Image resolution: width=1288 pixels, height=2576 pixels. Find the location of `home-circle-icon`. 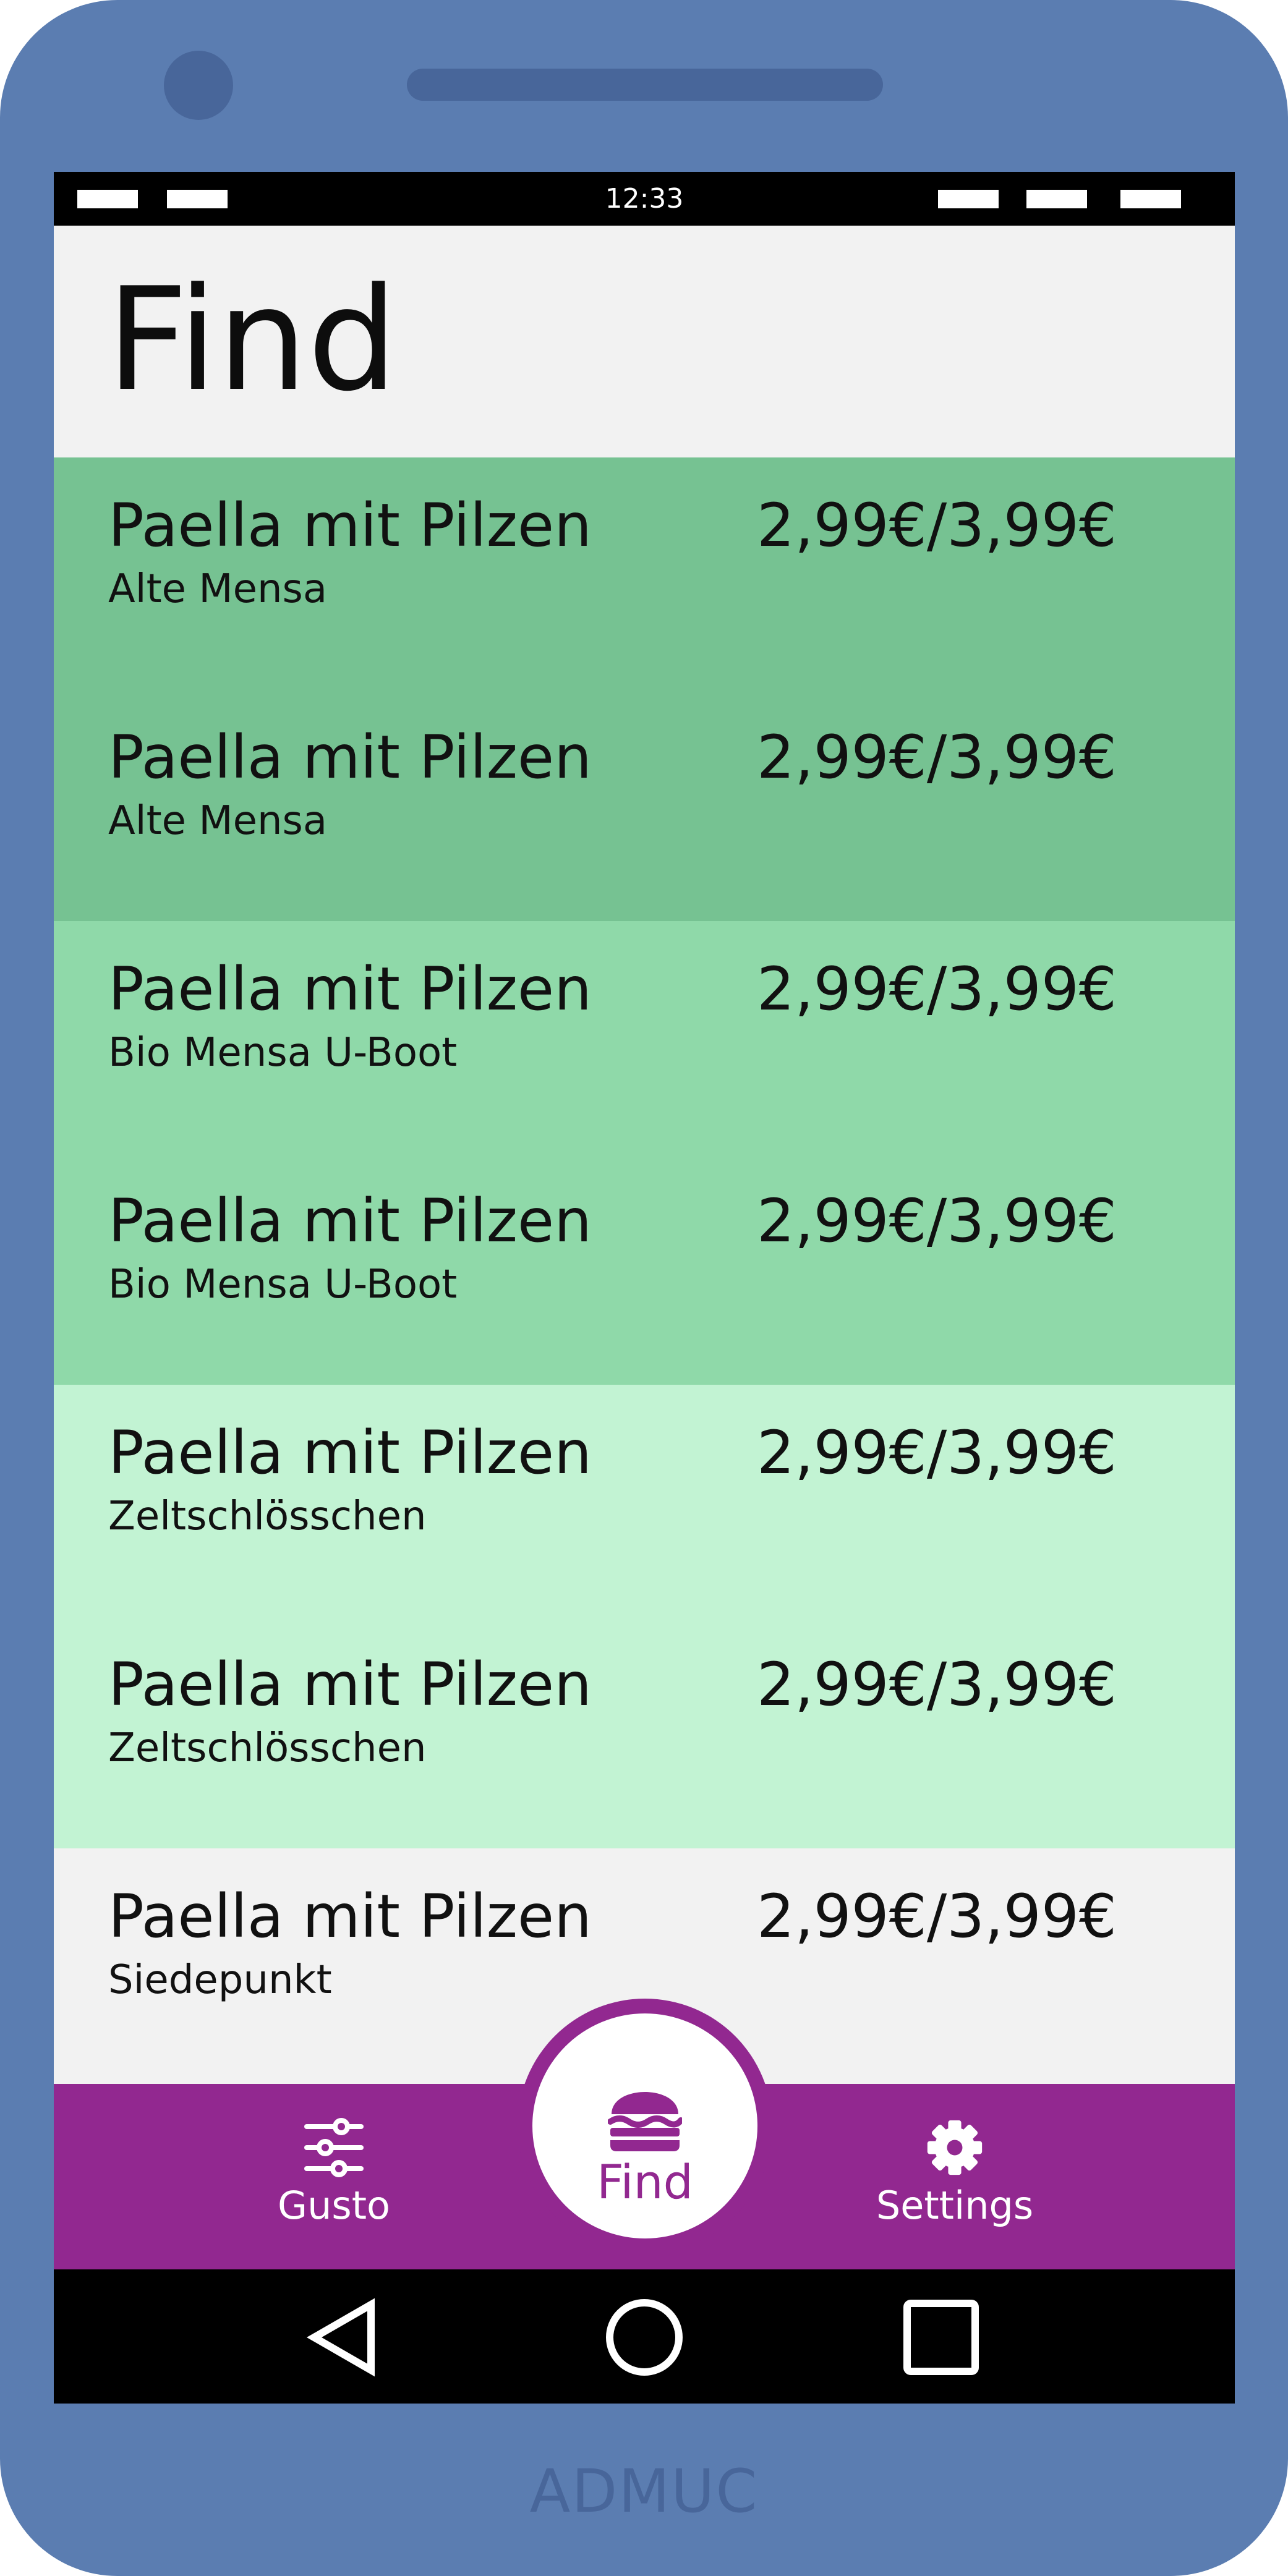

home-circle-icon is located at coordinates (644, 2337).